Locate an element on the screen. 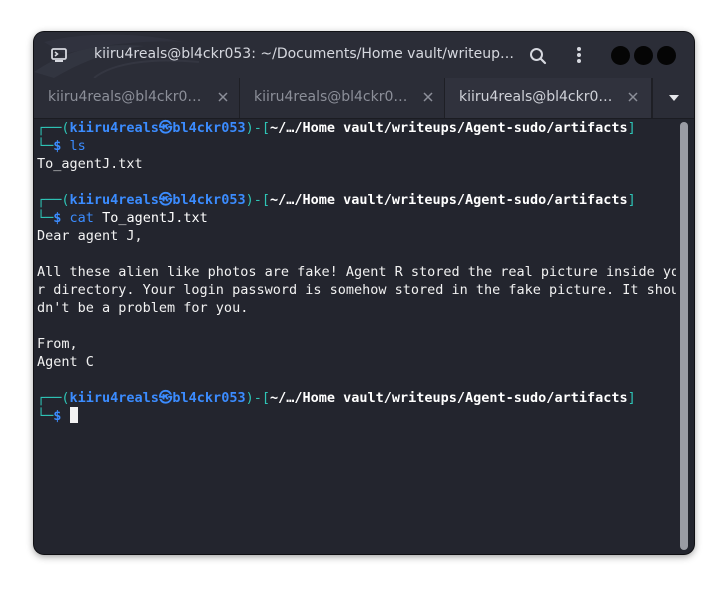  command-line: └─$ is located at coordinates (356, 416).